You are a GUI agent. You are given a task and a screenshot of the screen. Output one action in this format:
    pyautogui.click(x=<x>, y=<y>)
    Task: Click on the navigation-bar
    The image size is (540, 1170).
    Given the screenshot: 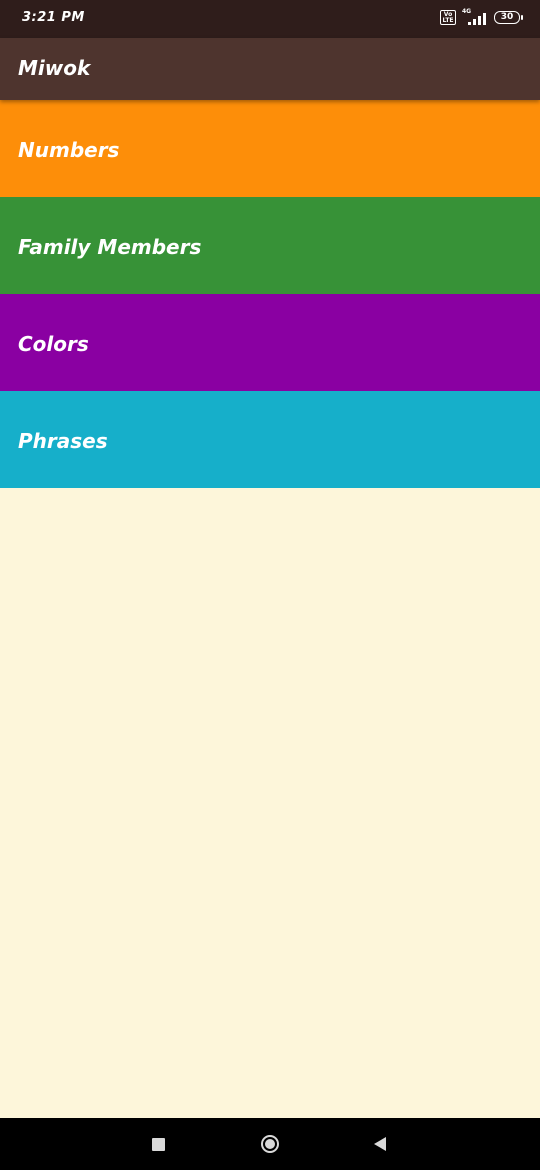 What is the action you would take?
    pyautogui.click(x=270, y=1144)
    